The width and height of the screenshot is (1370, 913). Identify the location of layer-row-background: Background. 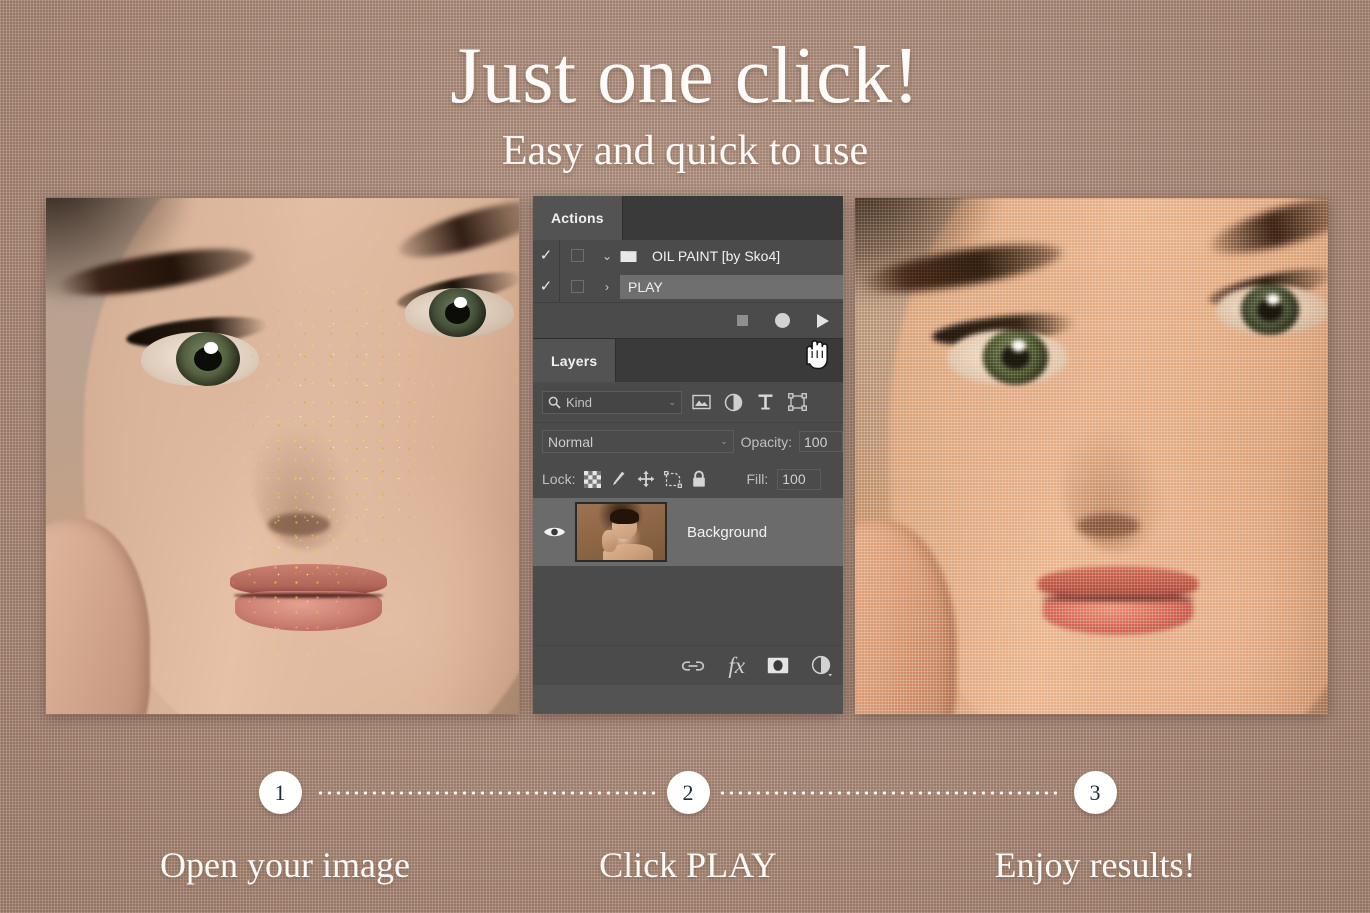
(688, 532).